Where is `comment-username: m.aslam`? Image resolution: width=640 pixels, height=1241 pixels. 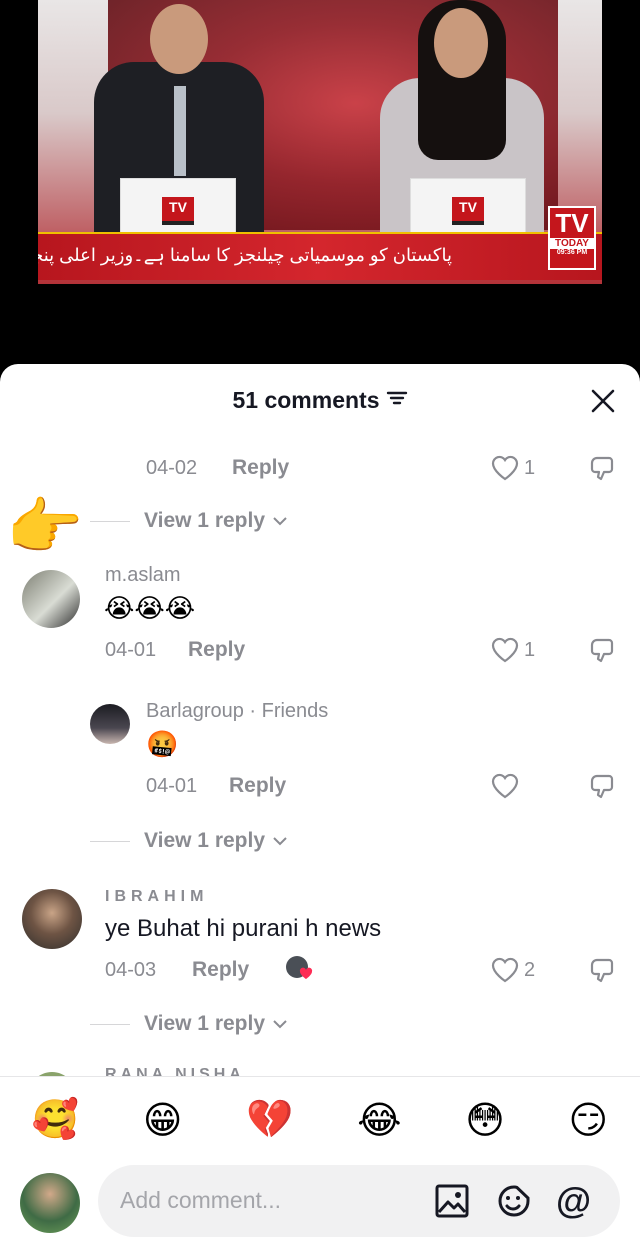 comment-username: m.aslam is located at coordinates (143, 575).